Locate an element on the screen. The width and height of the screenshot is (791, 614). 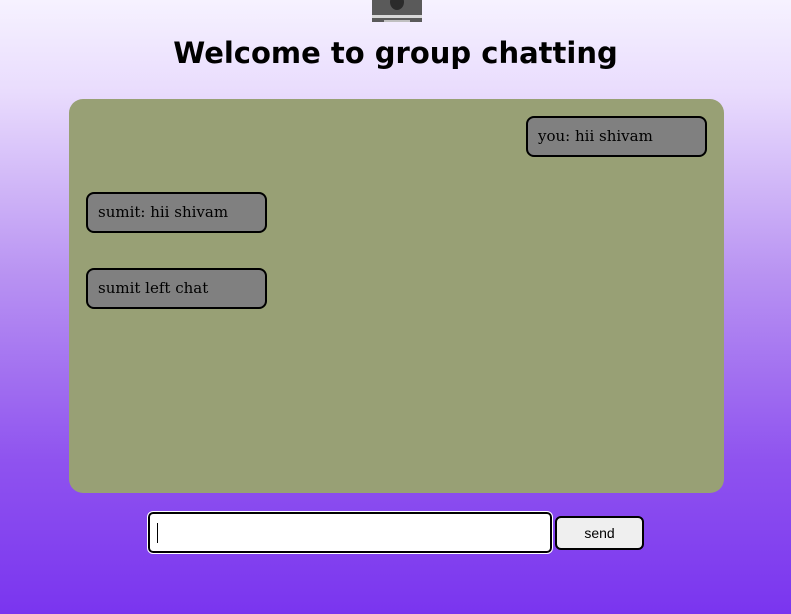
logo-image is located at coordinates (397, 11).